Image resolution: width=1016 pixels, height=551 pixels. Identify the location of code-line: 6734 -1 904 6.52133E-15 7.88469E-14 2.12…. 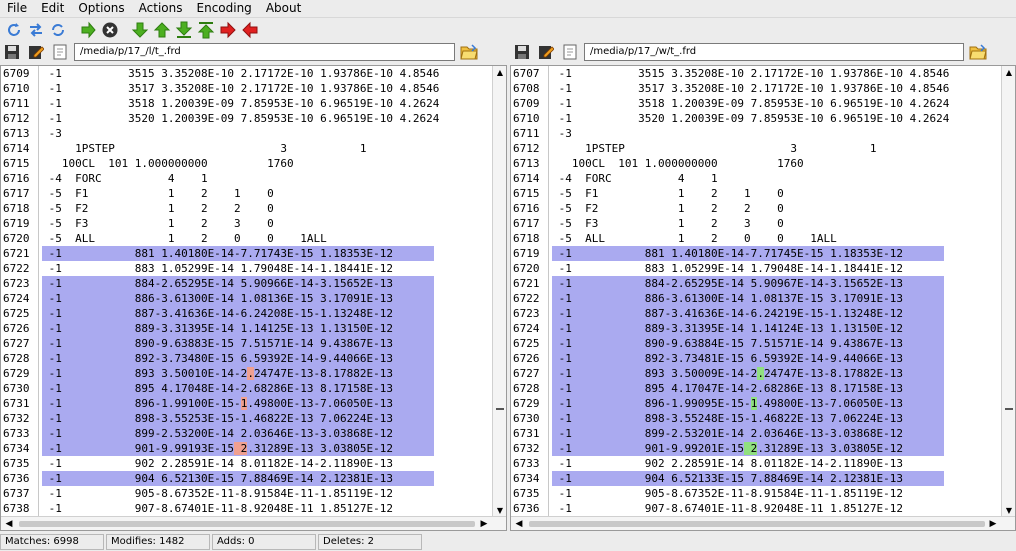
(763, 478).